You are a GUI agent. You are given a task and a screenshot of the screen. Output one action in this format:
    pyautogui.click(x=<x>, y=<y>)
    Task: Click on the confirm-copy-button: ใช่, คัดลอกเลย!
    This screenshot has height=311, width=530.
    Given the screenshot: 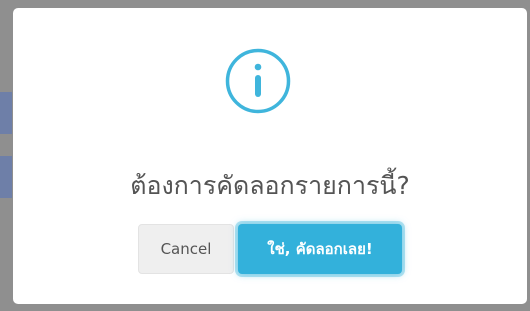 What is the action you would take?
    pyautogui.click(x=320, y=249)
    